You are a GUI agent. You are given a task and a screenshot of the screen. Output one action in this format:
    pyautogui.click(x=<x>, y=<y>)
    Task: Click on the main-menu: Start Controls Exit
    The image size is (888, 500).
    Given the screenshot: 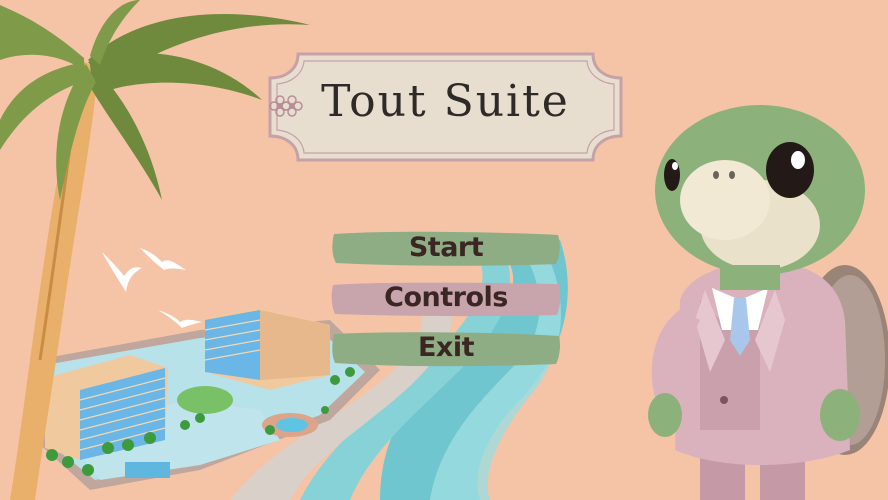 What is the action you would take?
    pyautogui.click(x=446, y=305)
    